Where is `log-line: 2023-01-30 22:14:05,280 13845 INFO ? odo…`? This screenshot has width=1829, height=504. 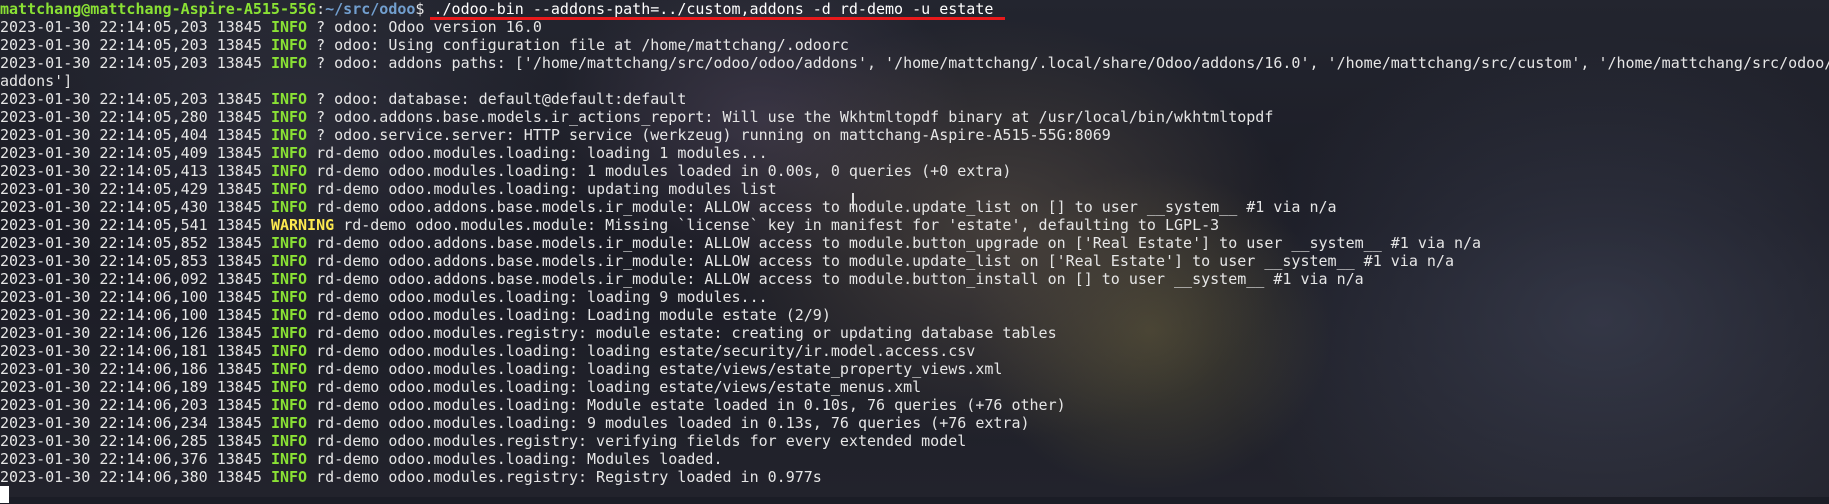
log-line: 2023-01-30 22:14:05,280 13845 INFO ? odo… is located at coordinates (914, 117).